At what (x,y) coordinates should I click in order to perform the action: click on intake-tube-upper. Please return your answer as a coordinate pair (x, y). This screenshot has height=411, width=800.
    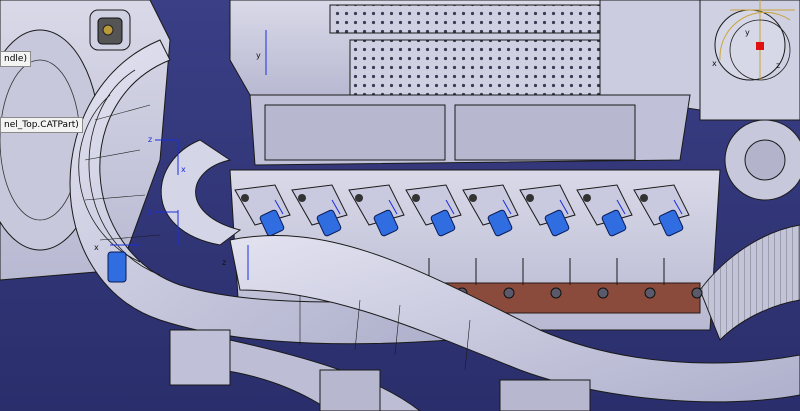
    Looking at the image, I should click on (201, 192).